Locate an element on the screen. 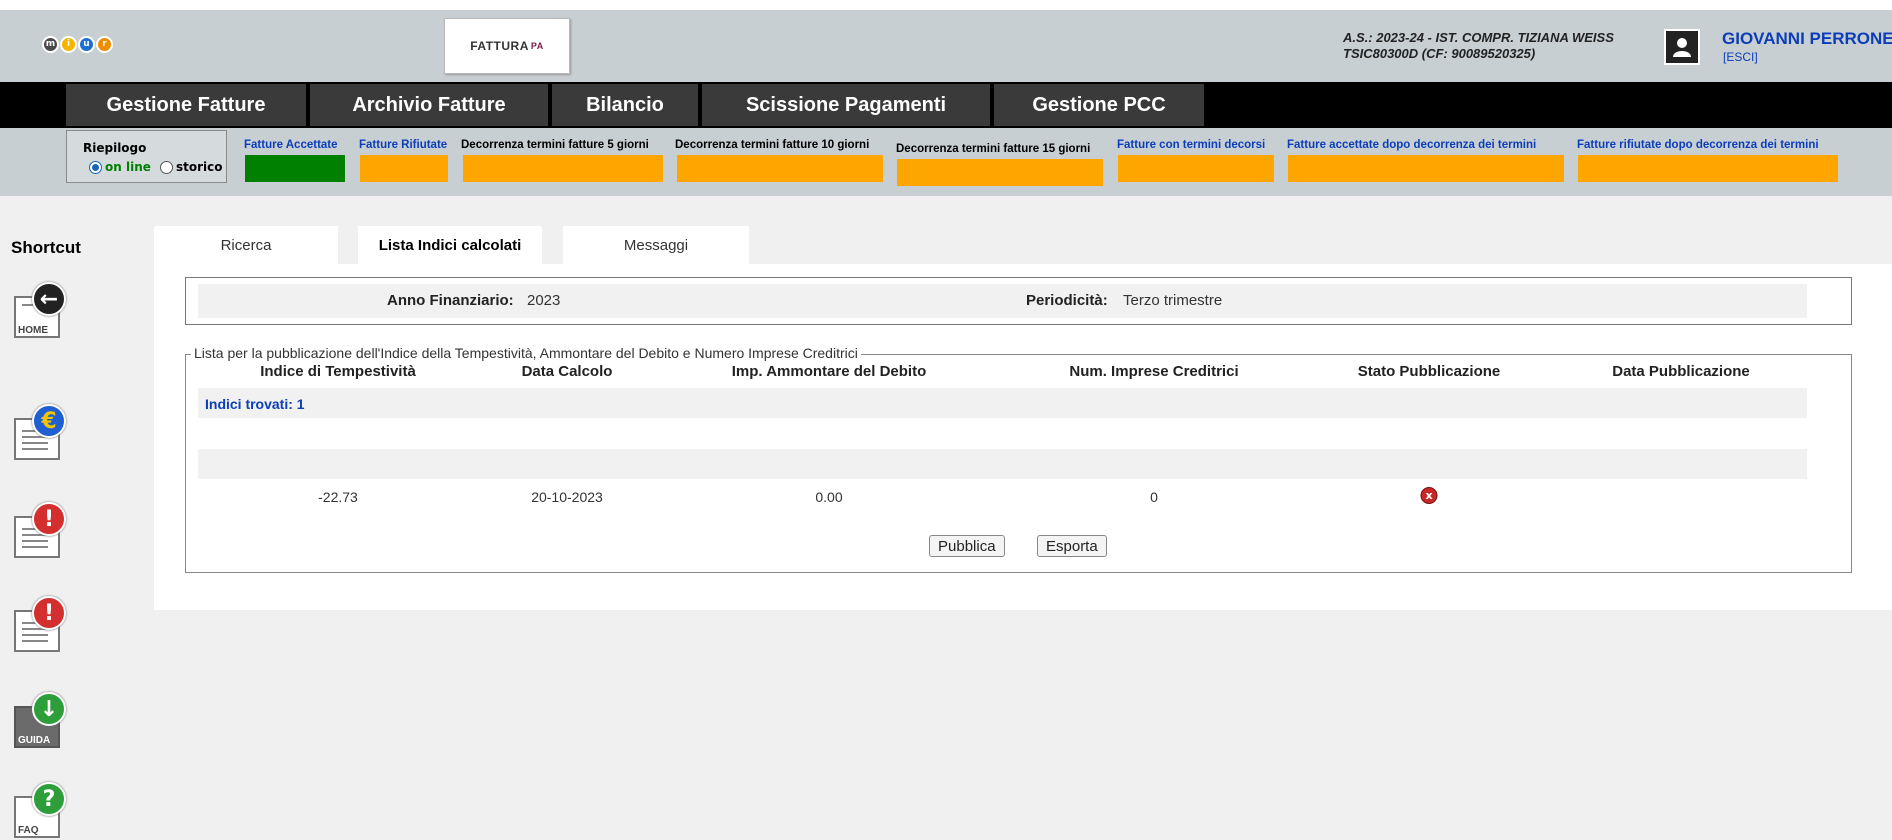  tab-lista-indici: Lista Indici calcolati is located at coordinates (450, 245).